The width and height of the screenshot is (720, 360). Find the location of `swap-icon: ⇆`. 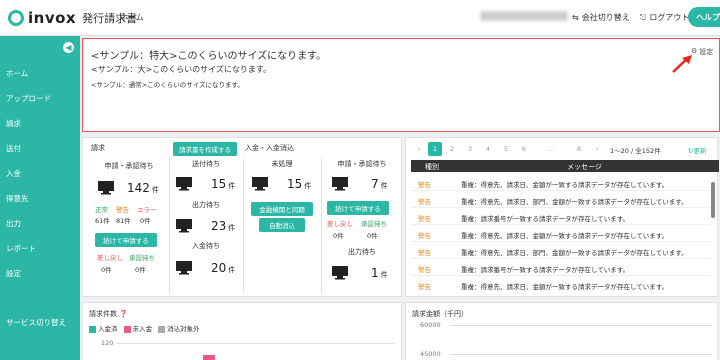

swap-icon: ⇆ is located at coordinates (575, 17).